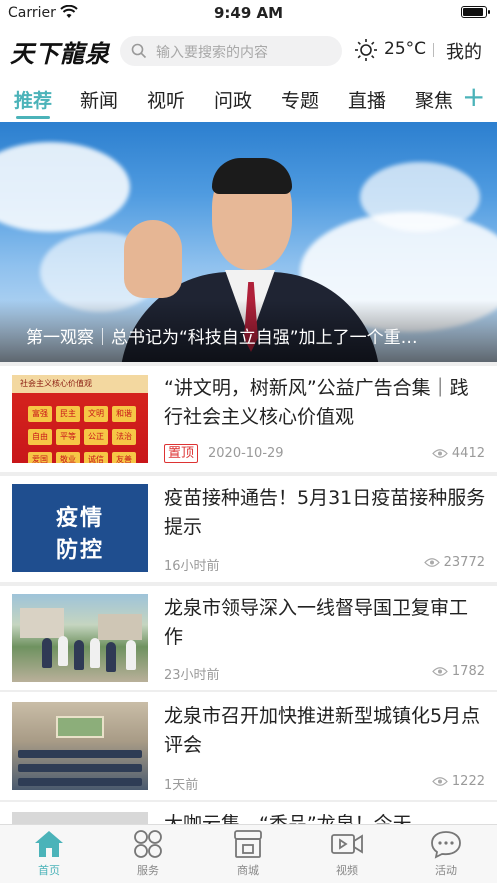 The width and height of the screenshot is (497, 883). I want to click on pinned-badge: 置顶, so click(181, 453).